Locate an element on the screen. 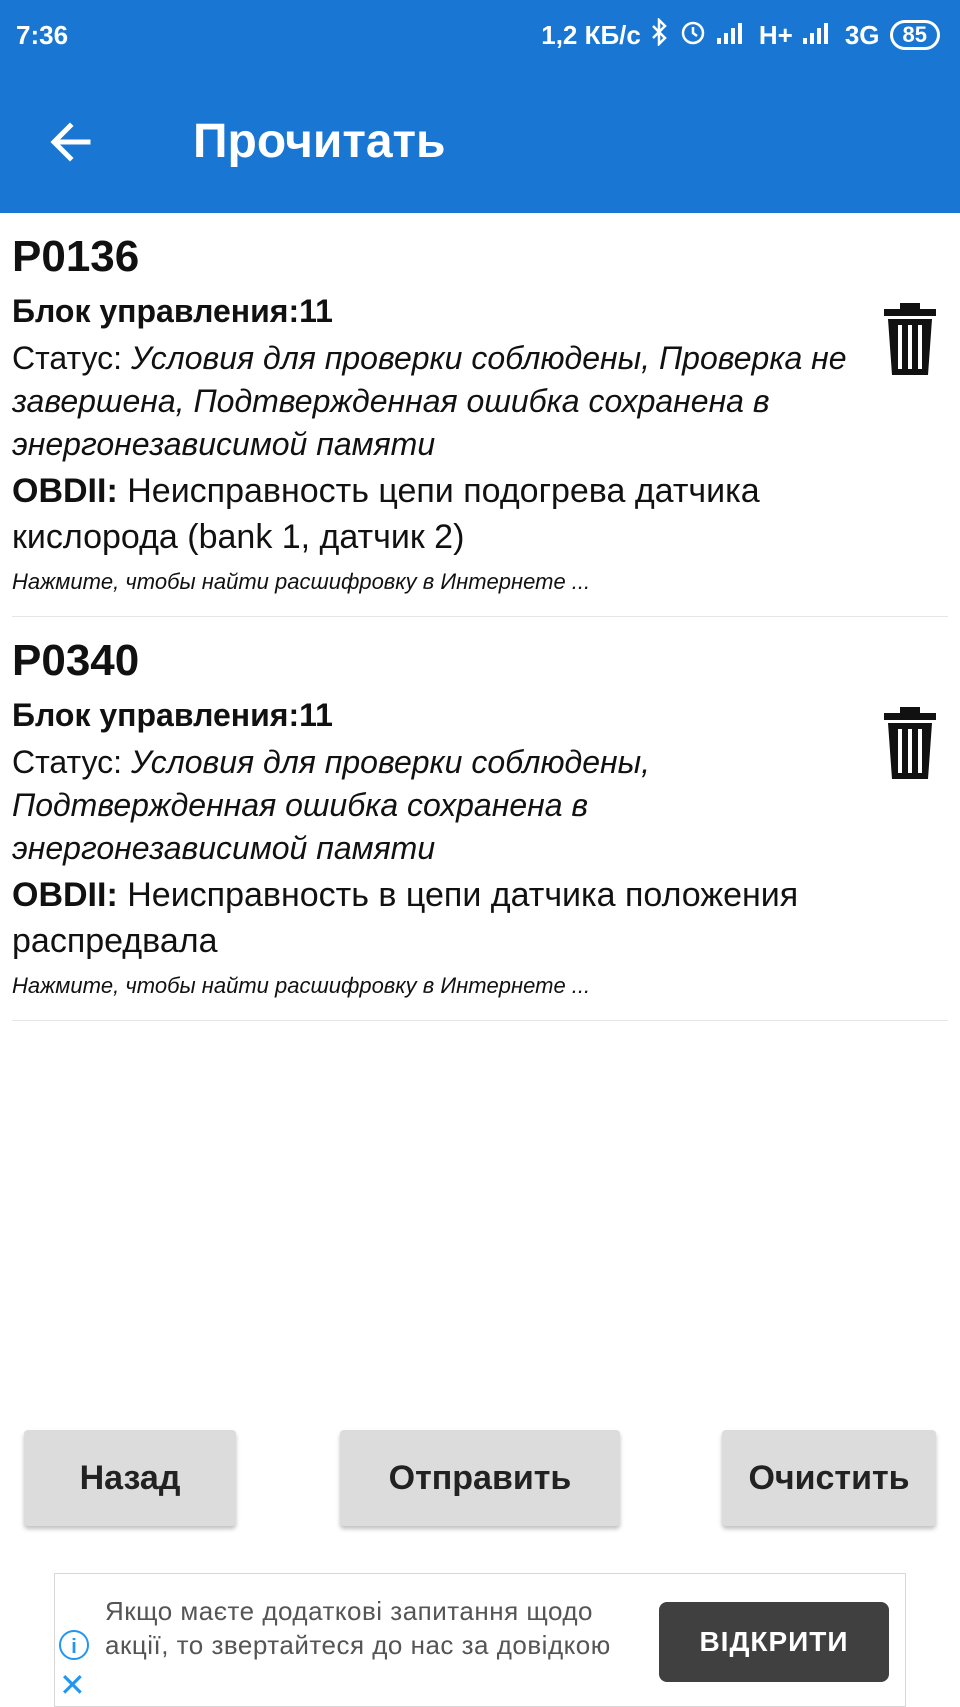 The image size is (960, 1707). bluetooth-icon is located at coordinates (660, 34).